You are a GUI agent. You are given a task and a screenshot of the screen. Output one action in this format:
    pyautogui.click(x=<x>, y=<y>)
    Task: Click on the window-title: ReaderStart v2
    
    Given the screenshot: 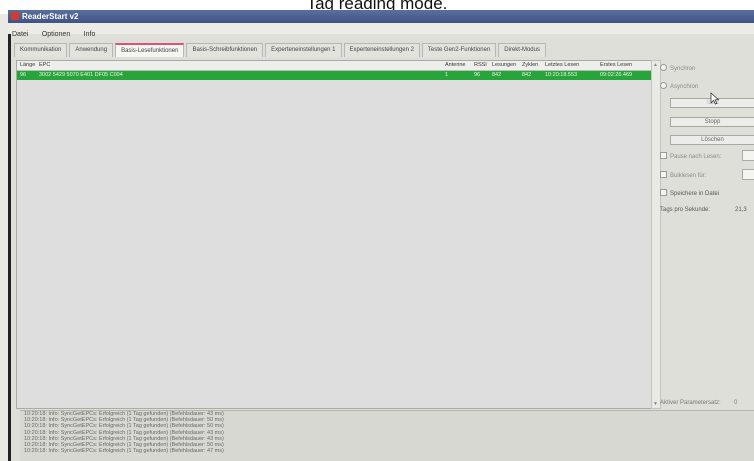 What is the action you would take?
    pyautogui.click(x=50, y=16)
    